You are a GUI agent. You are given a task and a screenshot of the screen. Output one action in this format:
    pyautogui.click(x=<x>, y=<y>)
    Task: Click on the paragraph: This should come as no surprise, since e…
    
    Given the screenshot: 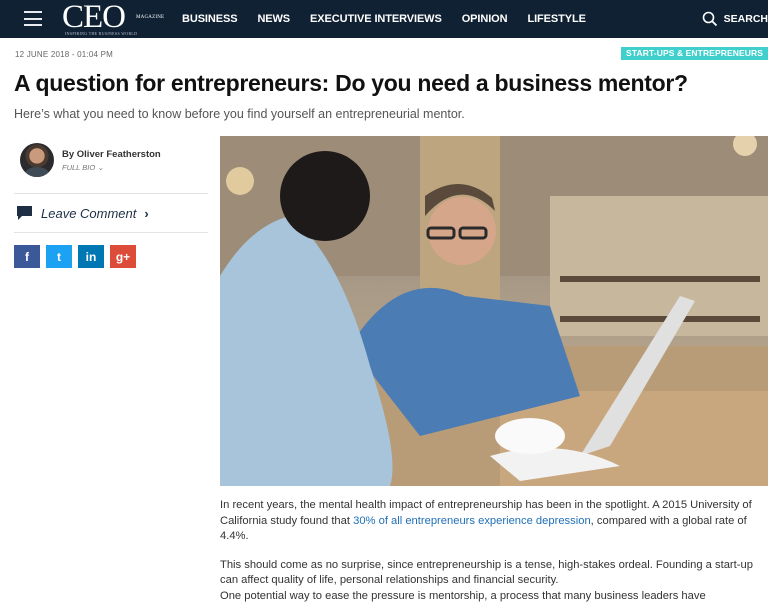 What is the action you would take?
    pyautogui.click(x=486, y=572)
    